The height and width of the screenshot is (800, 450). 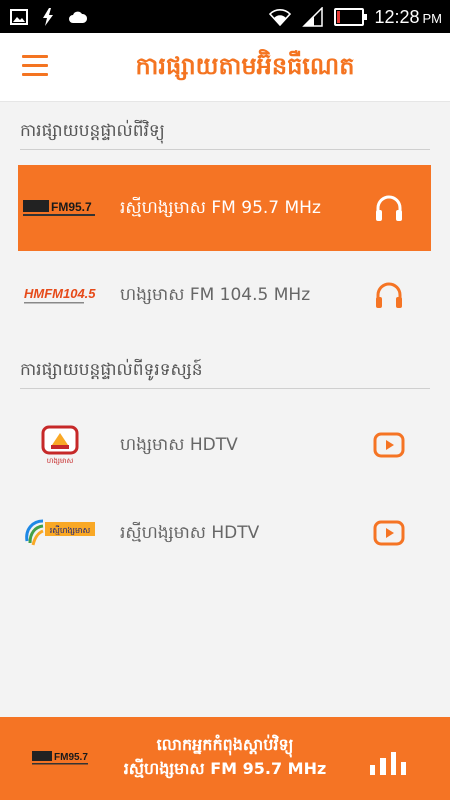 What do you see at coordinates (71, 757) in the screenshot?
I see `player-logo-text: FM95.7` at bounding box center [71, 757].